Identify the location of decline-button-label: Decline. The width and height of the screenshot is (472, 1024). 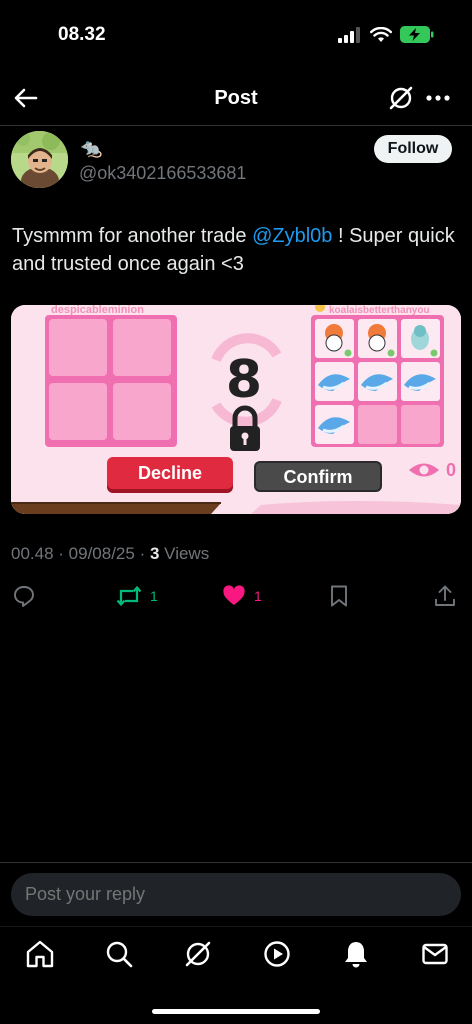
(170, 473).